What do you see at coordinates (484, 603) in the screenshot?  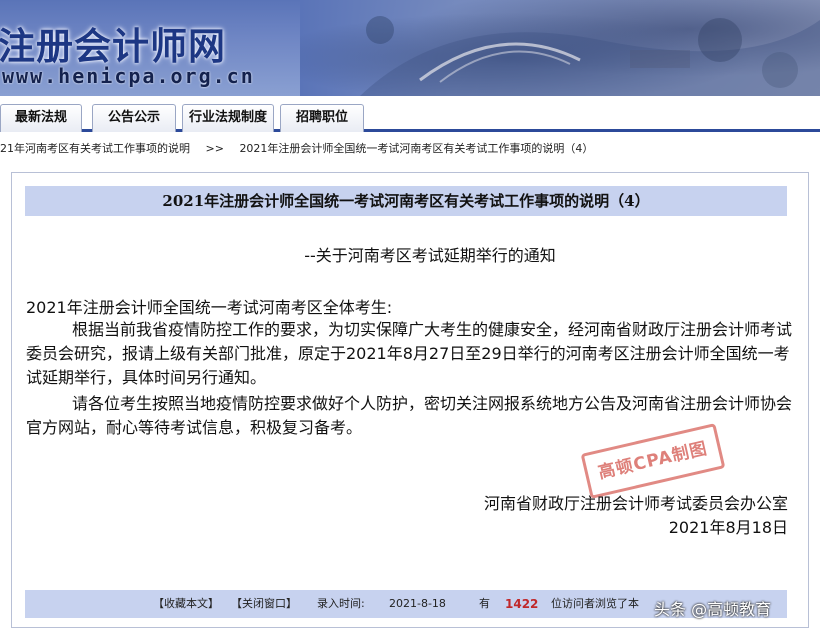 I see `visitor-prefix: 有` at bounding box center [484, 603].